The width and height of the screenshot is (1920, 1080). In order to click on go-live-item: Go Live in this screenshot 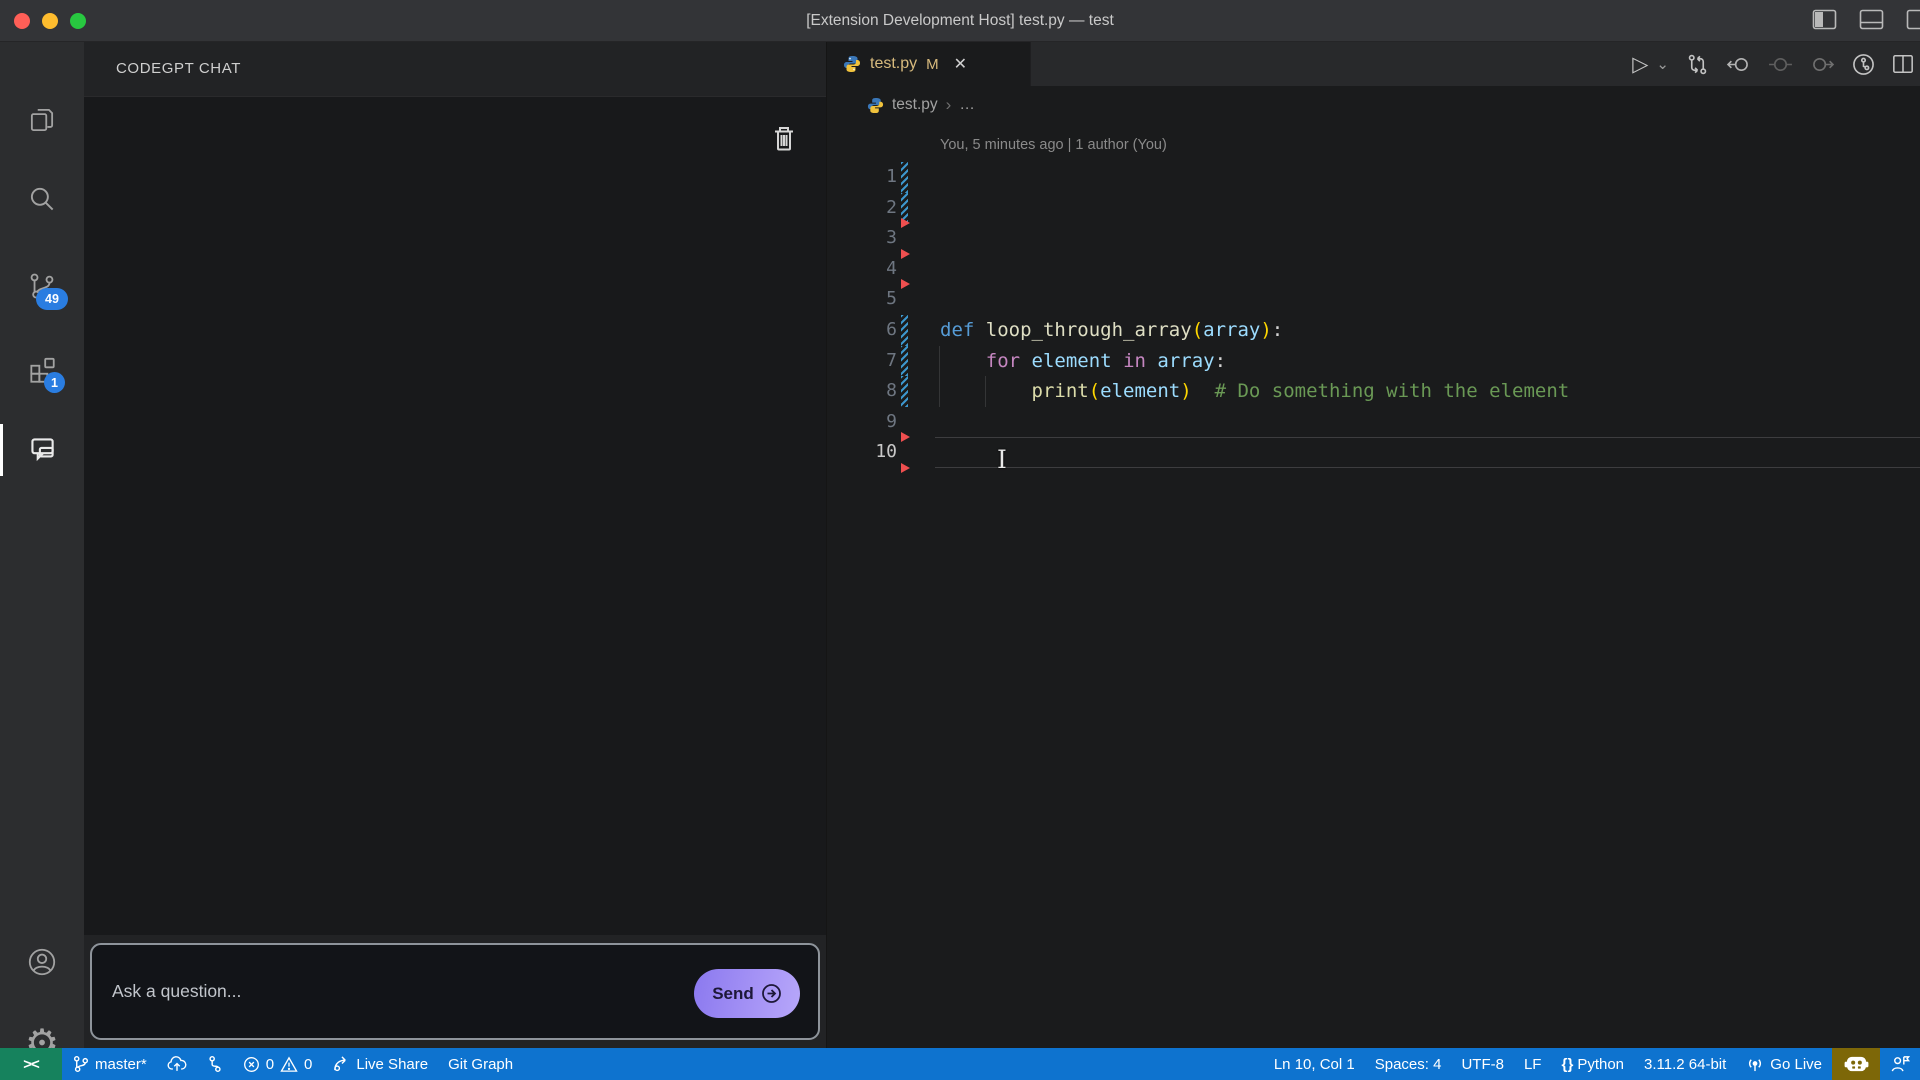, I will do `click(1784, 1064)`.